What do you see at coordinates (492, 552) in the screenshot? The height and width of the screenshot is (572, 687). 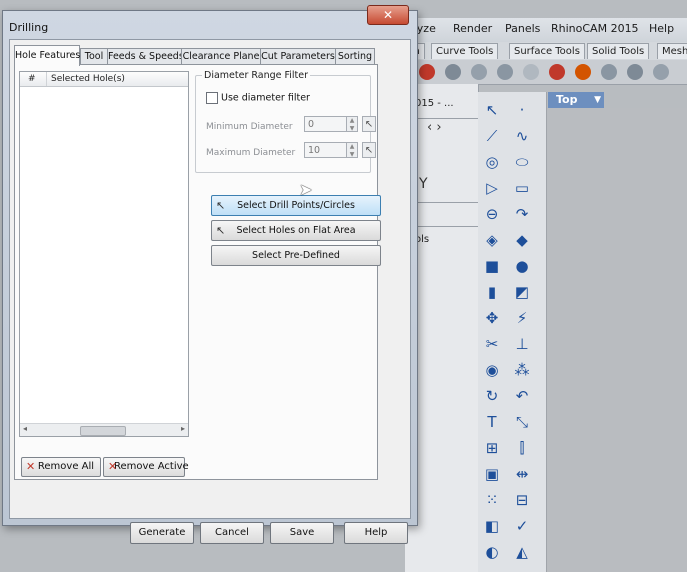 I see `object-properties-icon: ◐` at bounding box center [492, 552].